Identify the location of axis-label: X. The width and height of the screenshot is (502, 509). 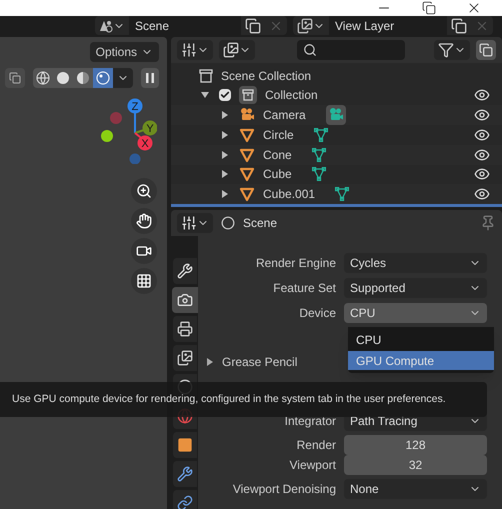
(145, 144).